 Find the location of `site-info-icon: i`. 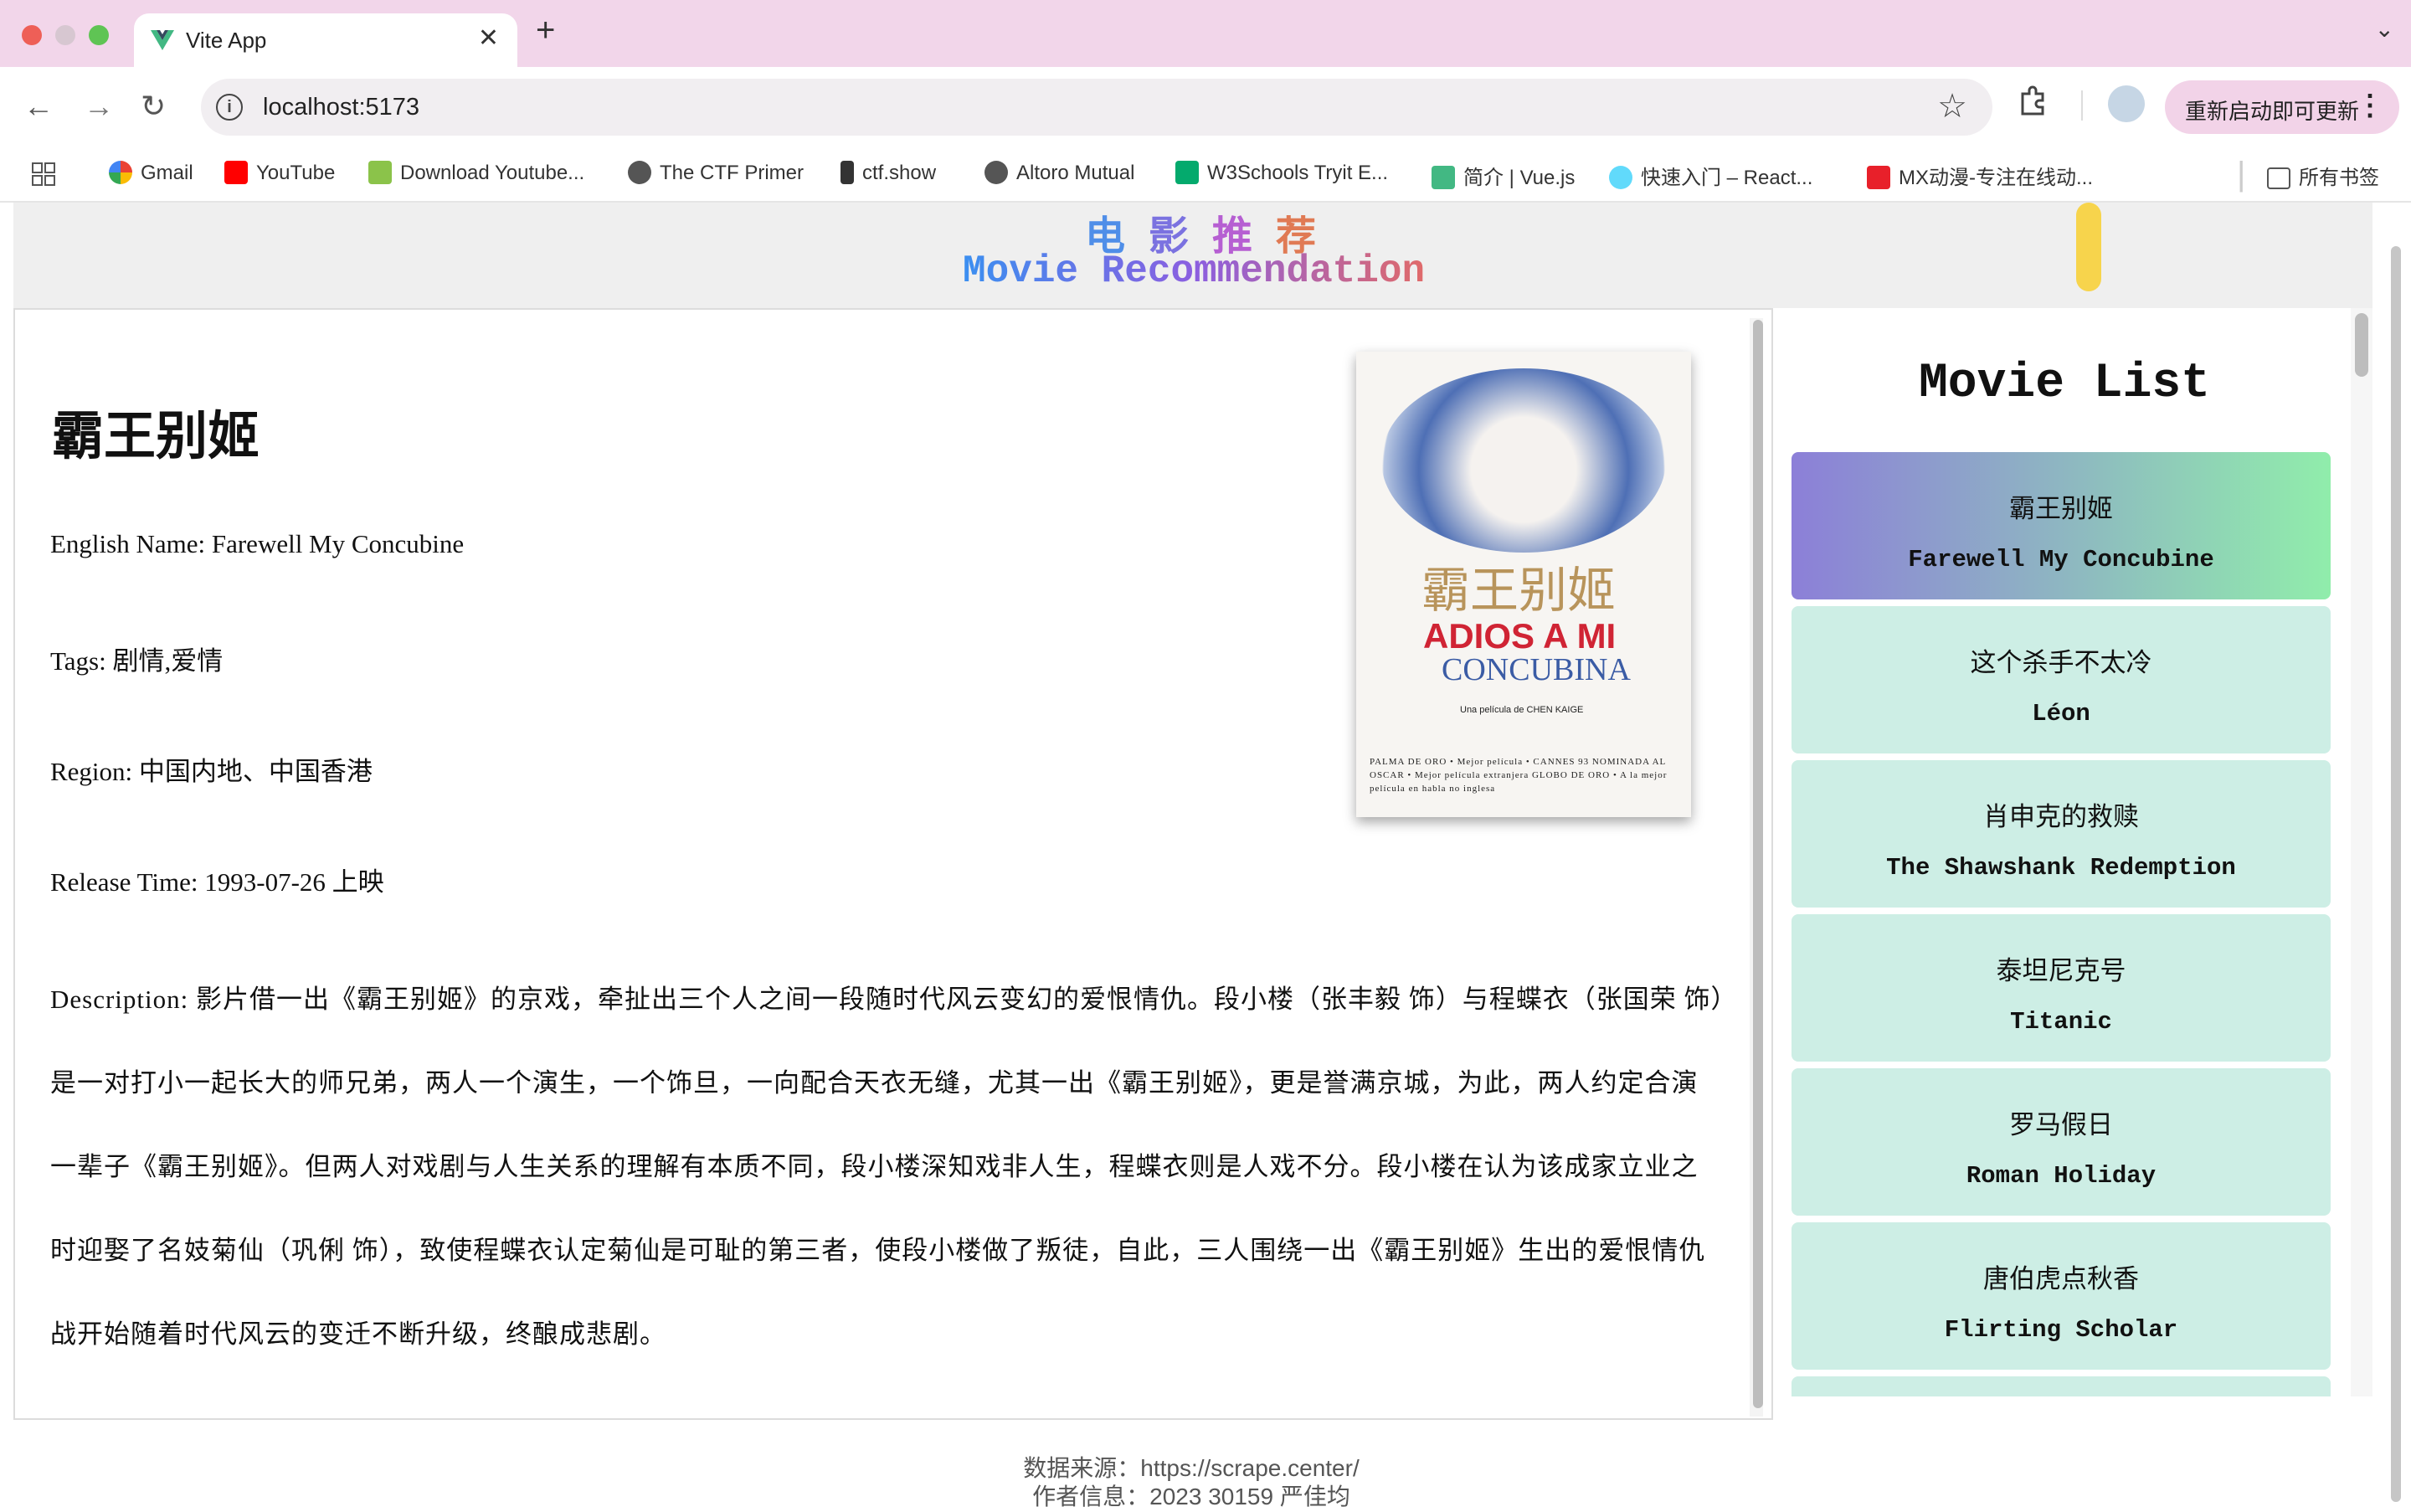

site-info-icon: i is located at coordinates (229, 107).